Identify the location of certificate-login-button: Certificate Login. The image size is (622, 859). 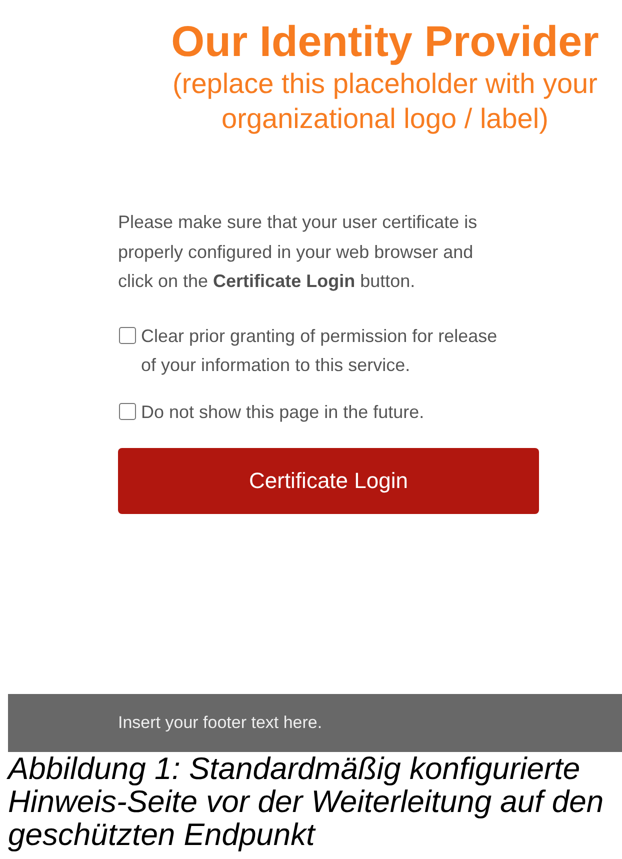
(328, 481).